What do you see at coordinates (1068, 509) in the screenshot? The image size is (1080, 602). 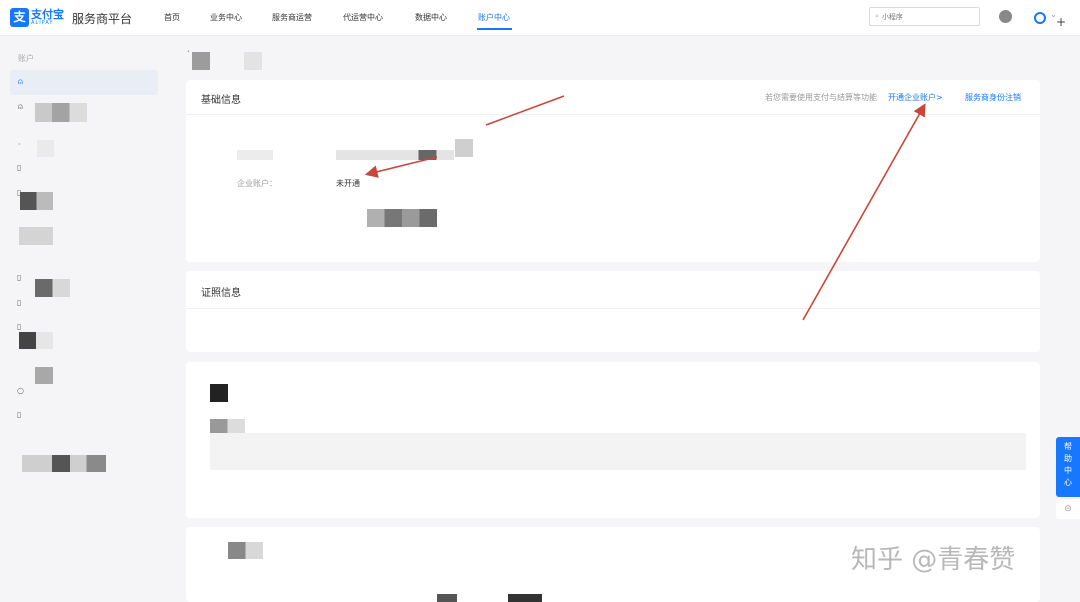 I see `feedback-icon: ⊝` at bounding box center [1068, 509].